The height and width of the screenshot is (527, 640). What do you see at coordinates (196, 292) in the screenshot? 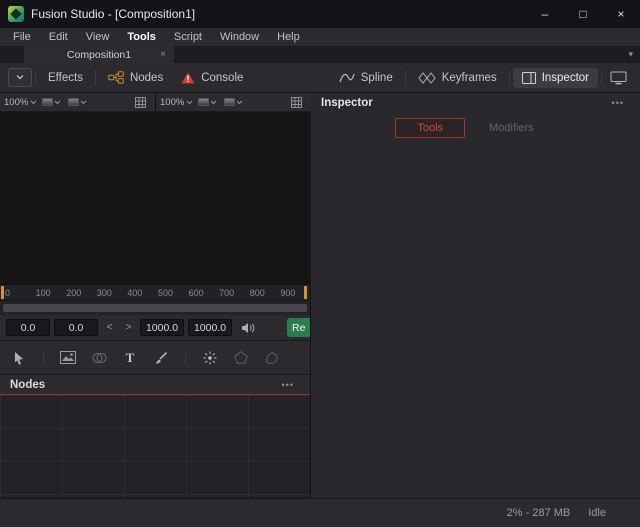
I see `tick-label: 600` at bounding box center [196, 292].